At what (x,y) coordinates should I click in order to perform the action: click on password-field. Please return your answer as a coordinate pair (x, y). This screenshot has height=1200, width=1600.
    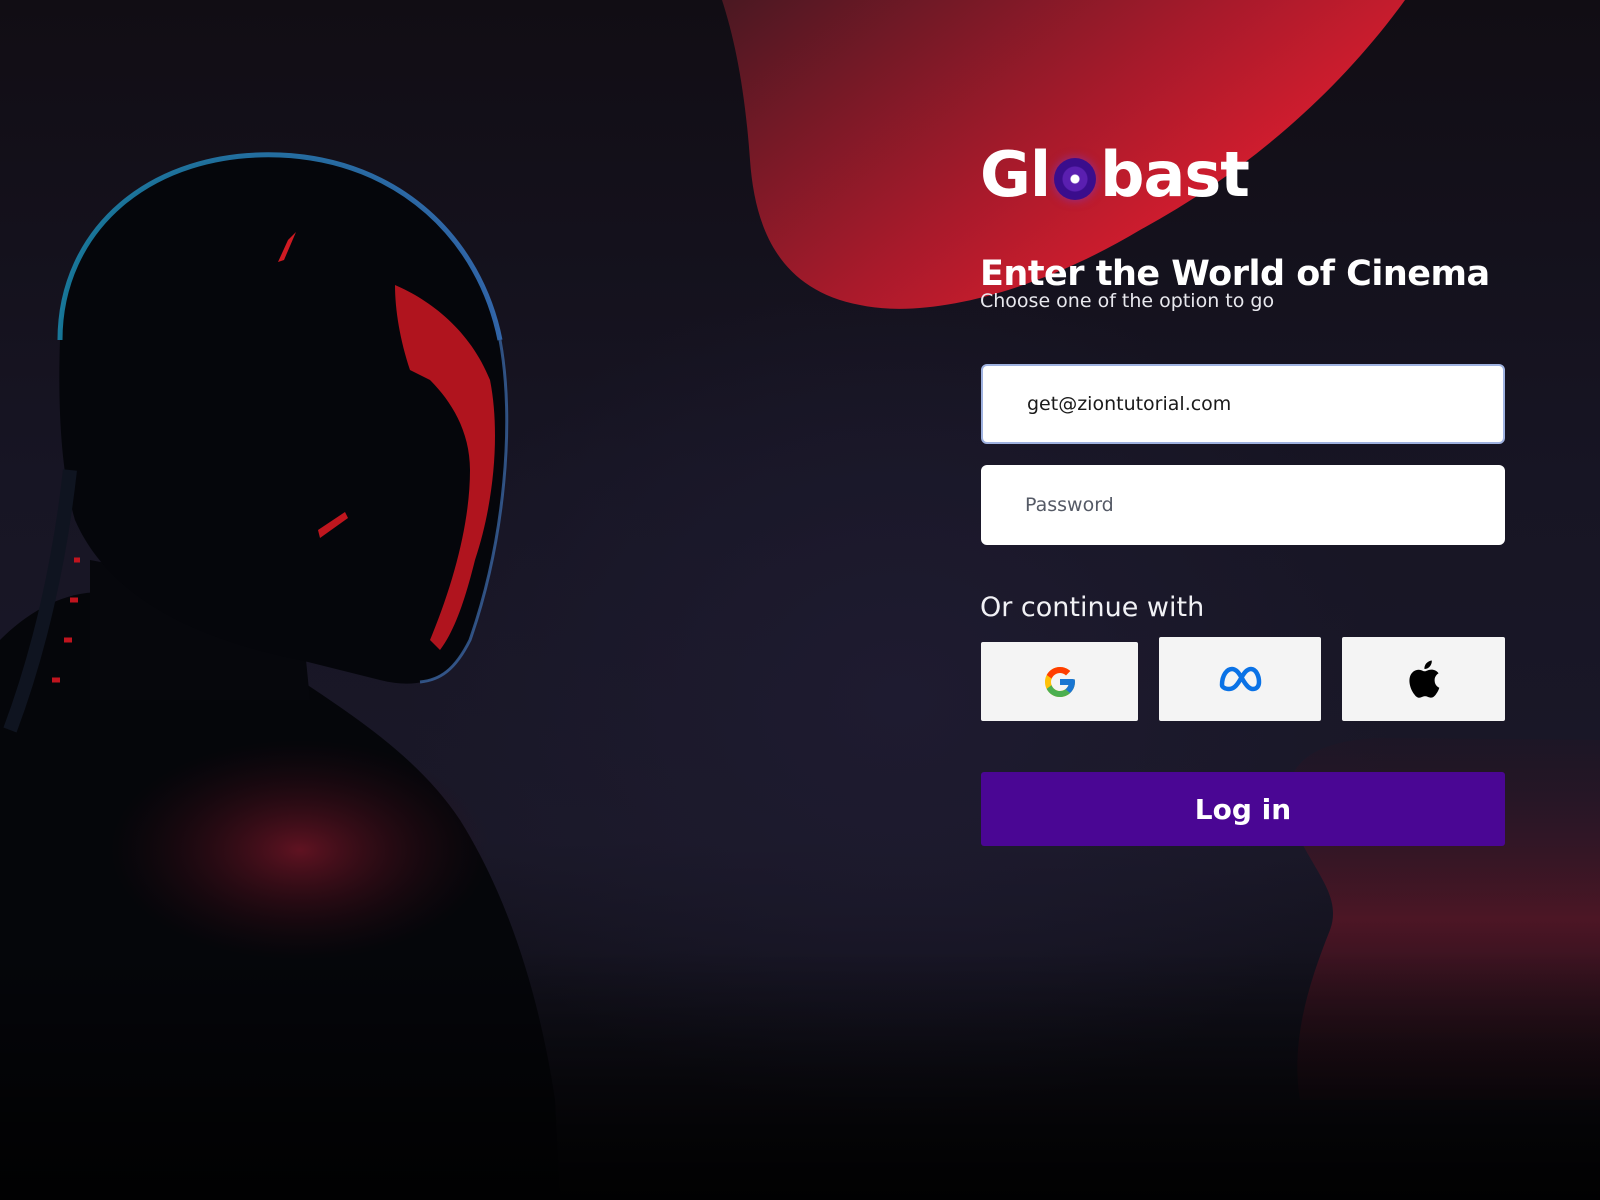
    Looking at the image, I should click on (1243, 505).